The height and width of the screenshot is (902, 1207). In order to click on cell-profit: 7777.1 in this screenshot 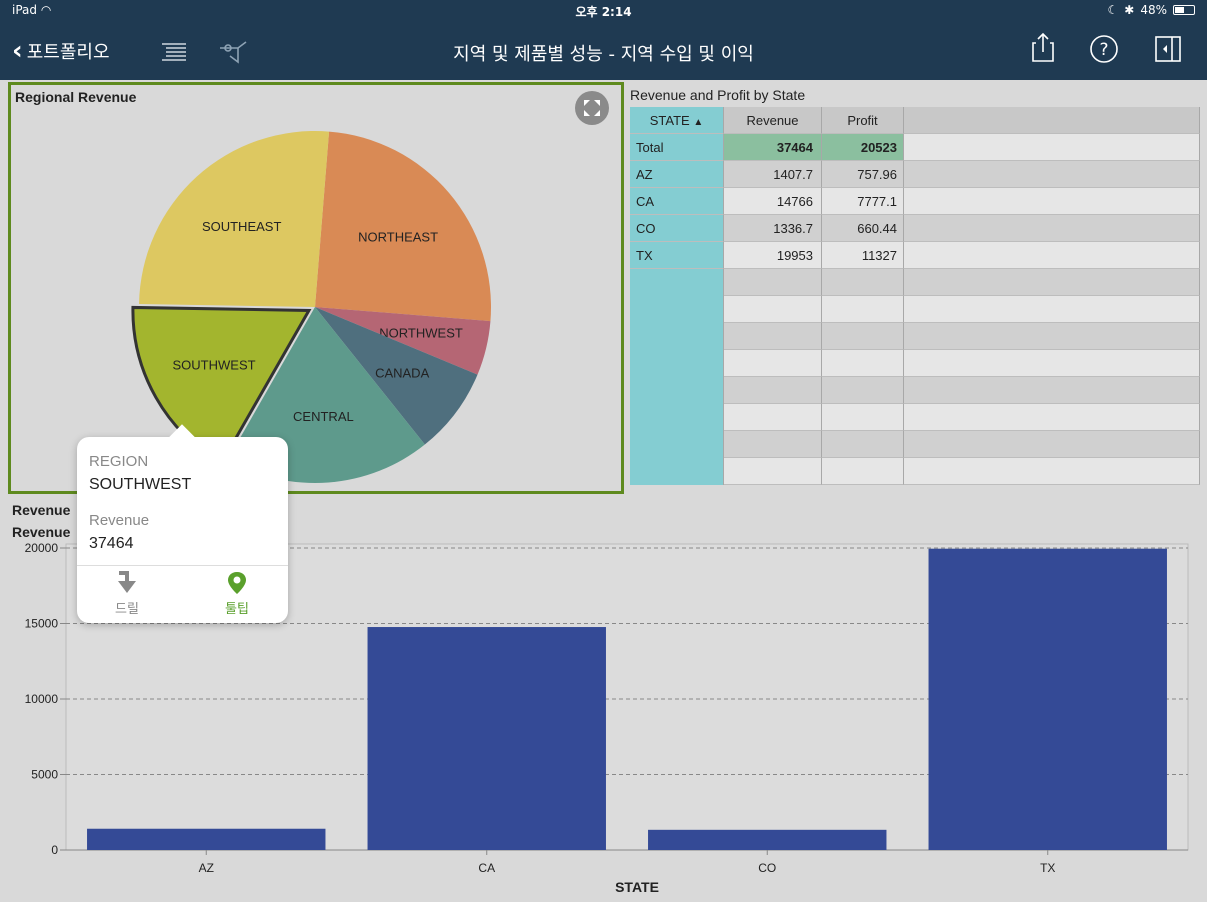, I will do `click(863, 201)`.